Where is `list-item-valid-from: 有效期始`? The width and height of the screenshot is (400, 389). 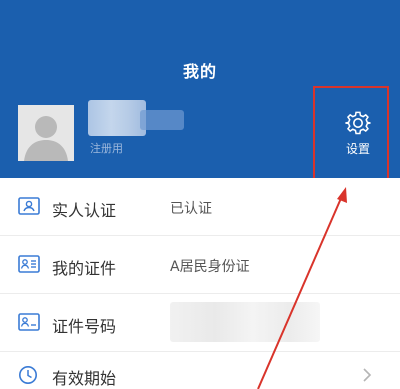
list-item-valid-from: 有效期始 is located at coordinates (200, 370).